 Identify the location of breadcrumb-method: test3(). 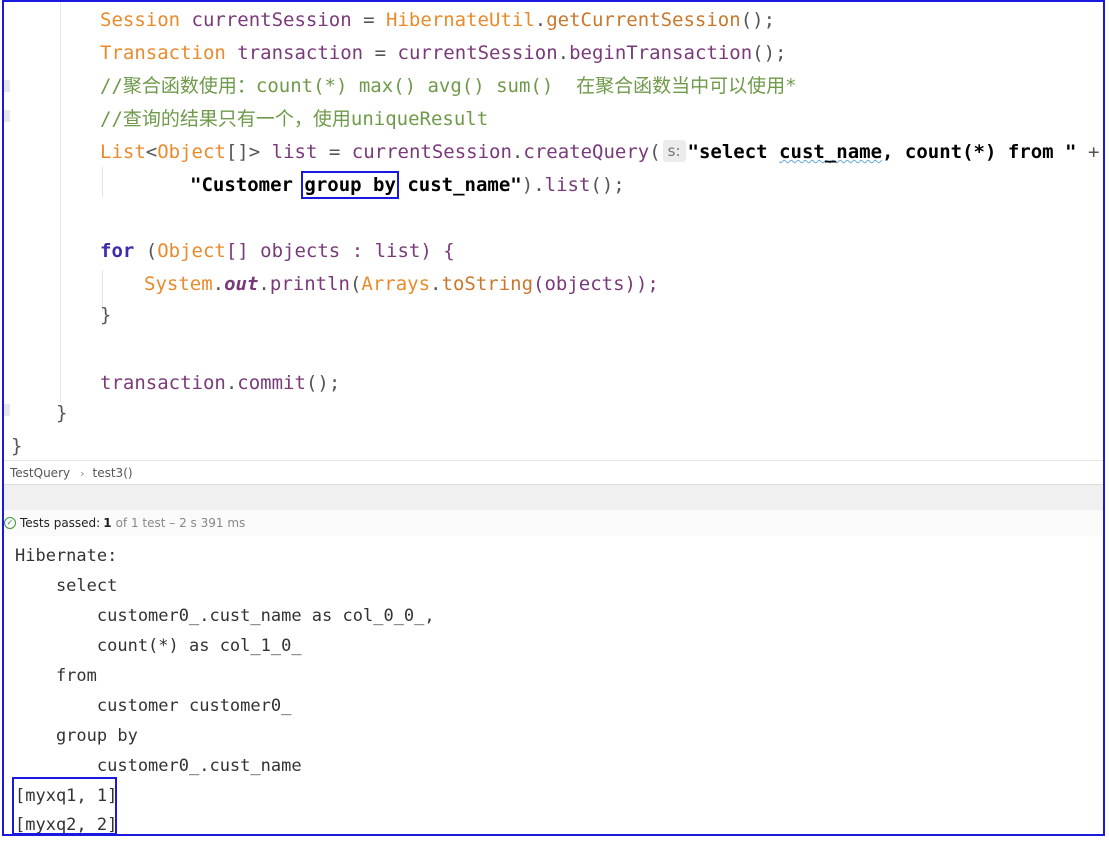
(113, 473).